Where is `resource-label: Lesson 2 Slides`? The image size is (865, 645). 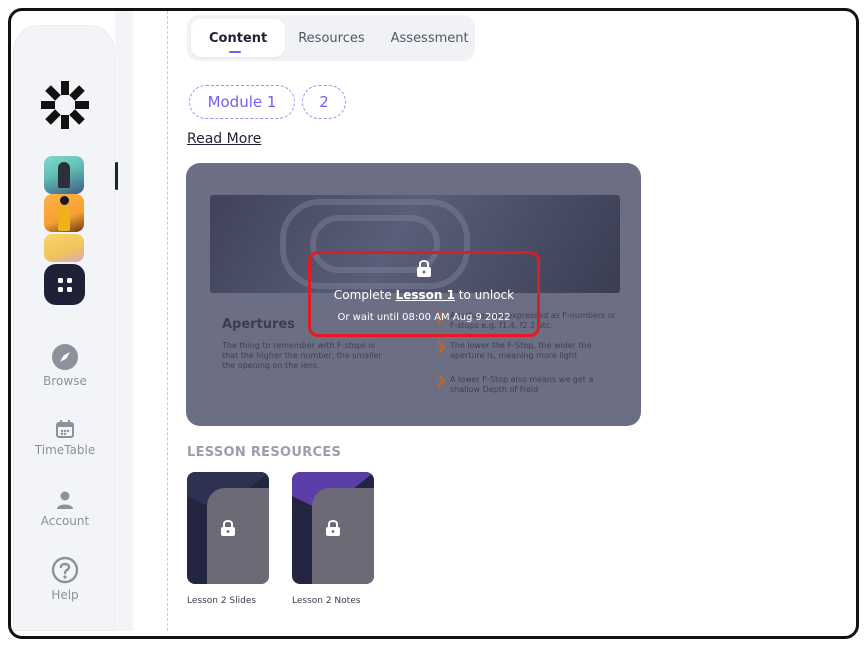 resource-label: Lesson 2 Slides is located at coordinates (222, 601).